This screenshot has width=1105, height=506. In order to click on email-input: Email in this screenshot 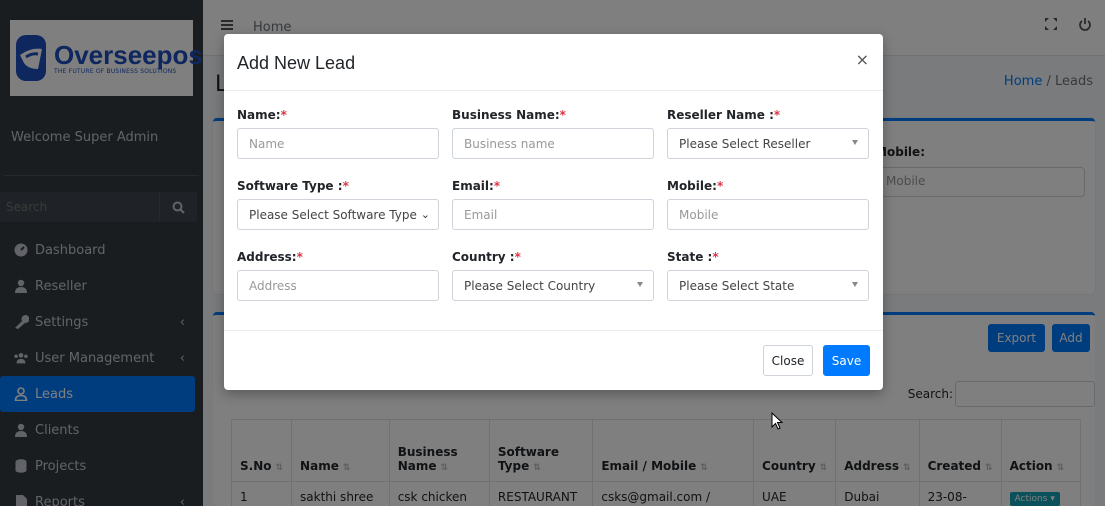, I will do `click(553, 214)`.